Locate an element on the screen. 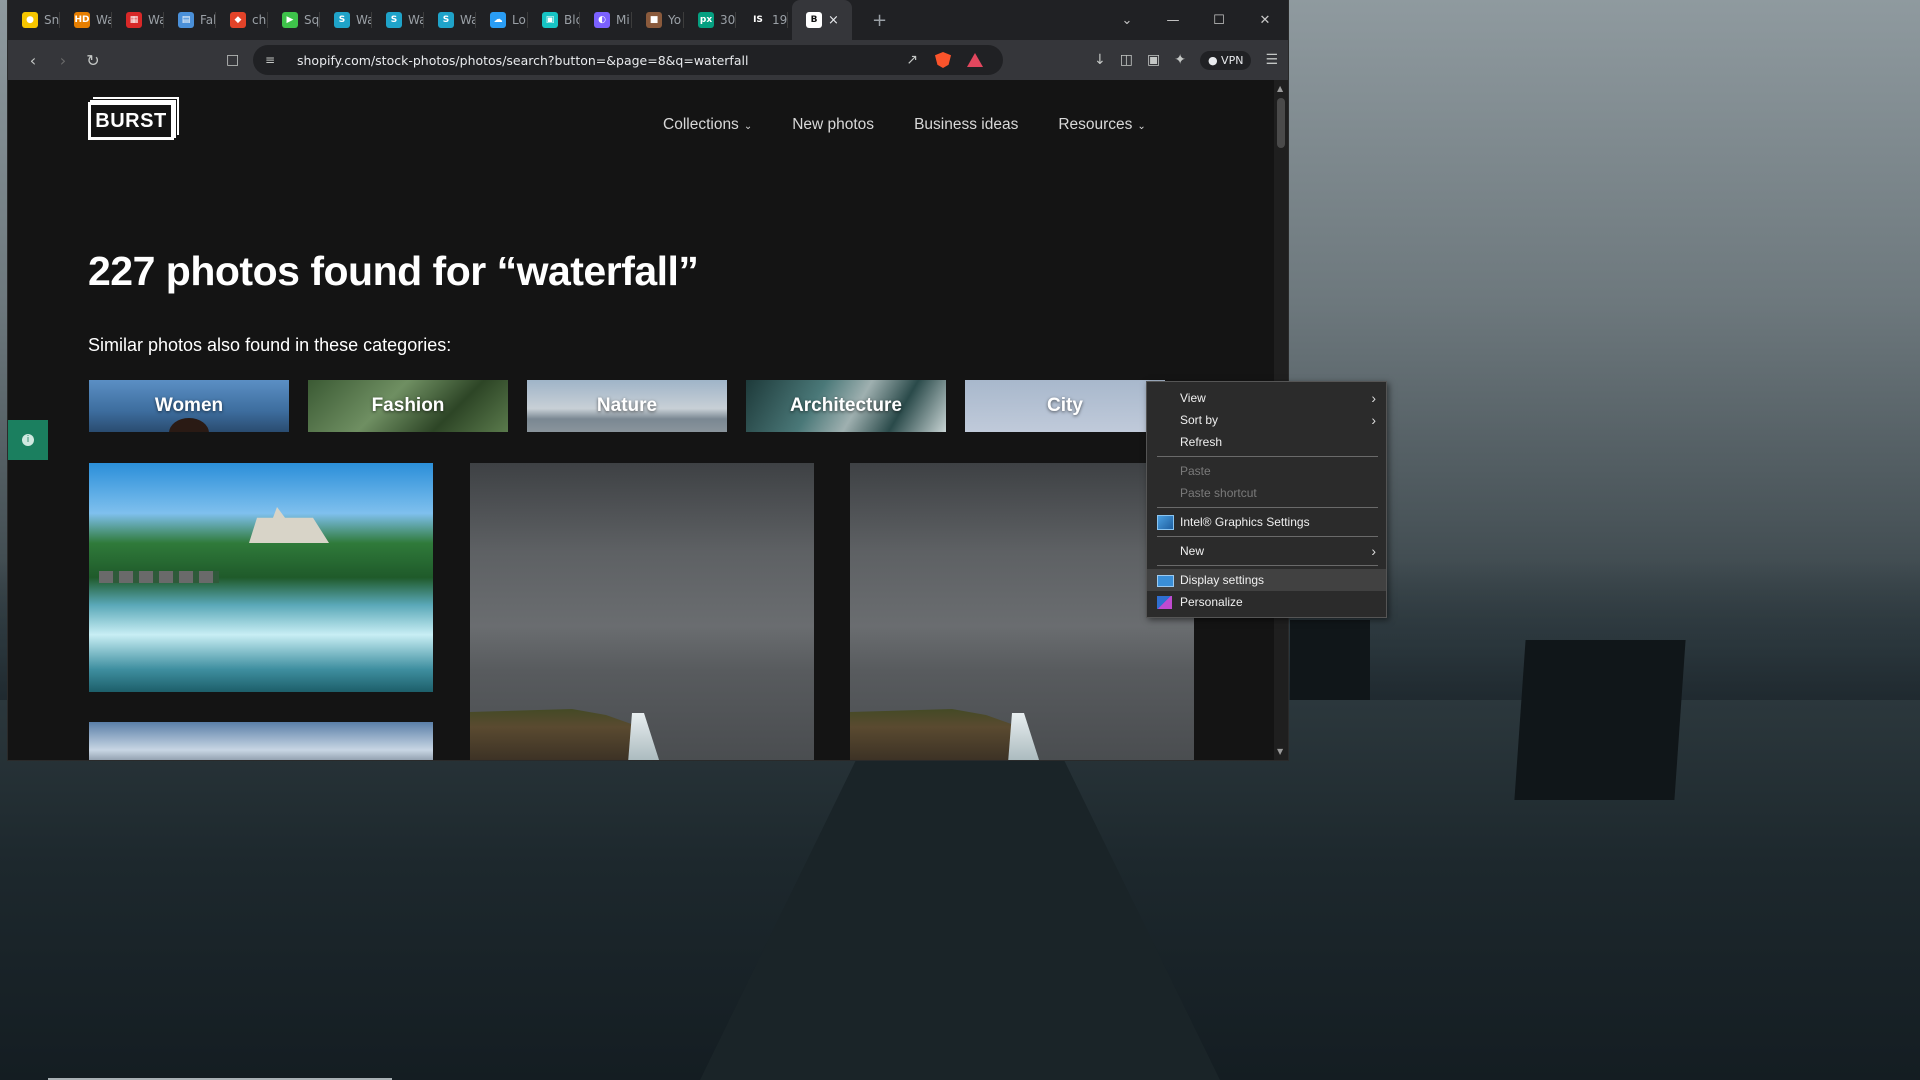 This screenshot has height=1080, width=1920. tab-4: ◆ che is located at coordinates (242, 20).